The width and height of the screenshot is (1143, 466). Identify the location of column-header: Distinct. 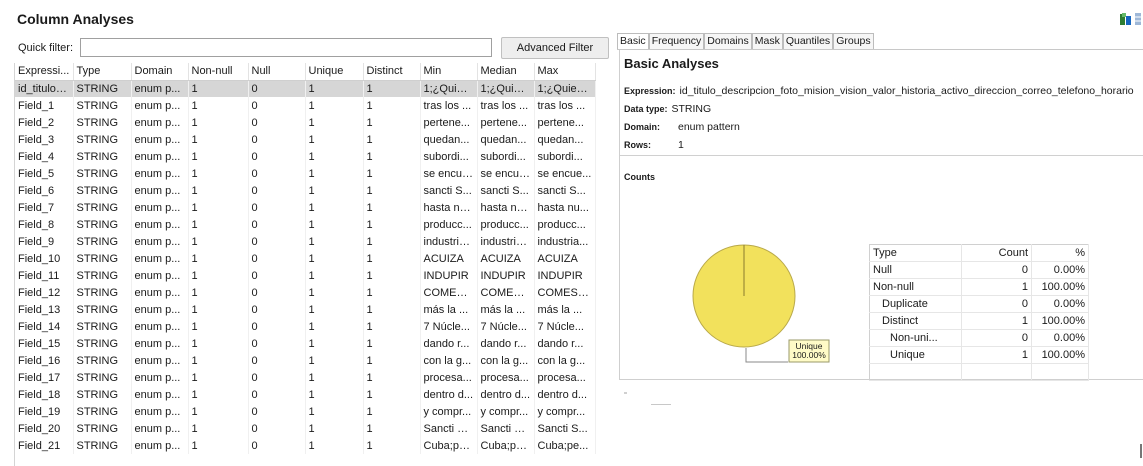
(392, 72).